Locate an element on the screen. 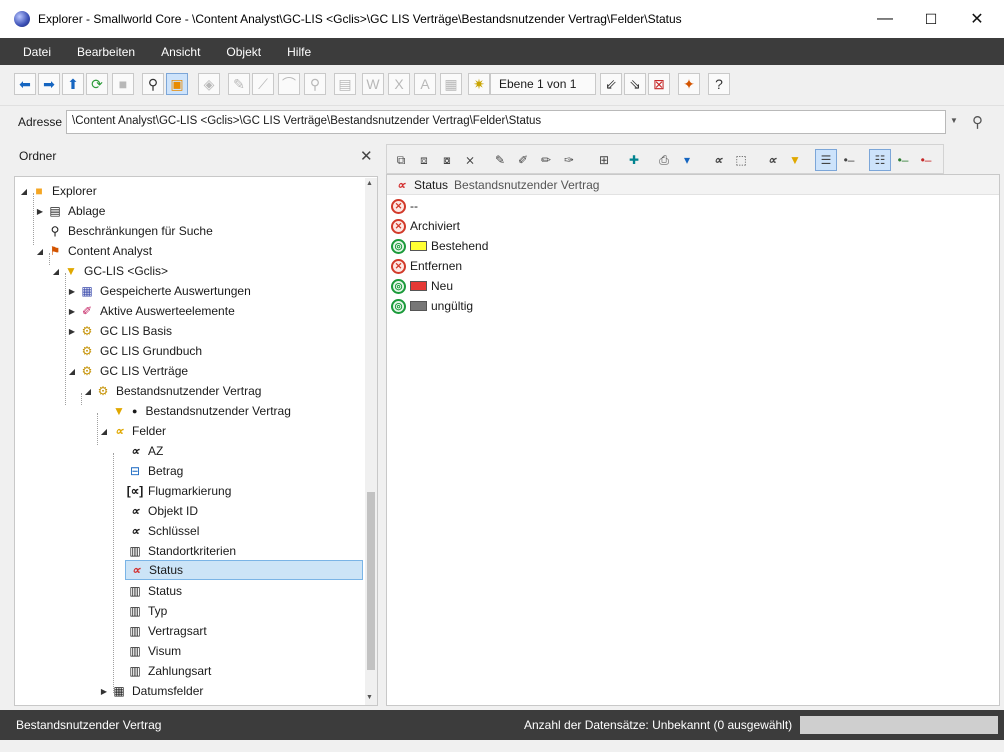  tree-view-icon: ⊞ is located at coordinates (604, 160).